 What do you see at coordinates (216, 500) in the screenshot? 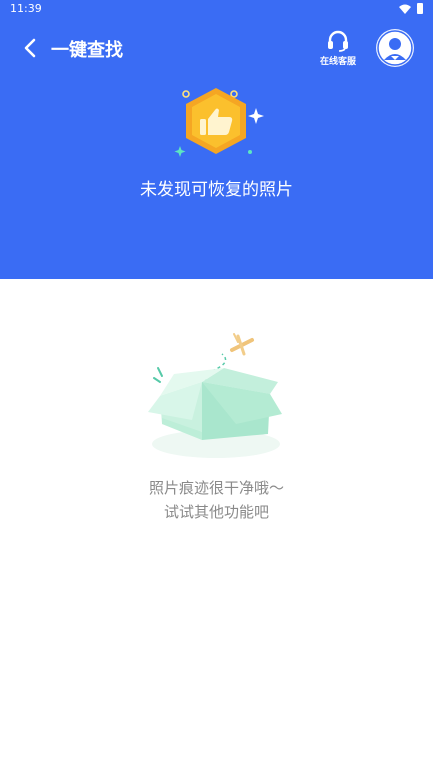
I see `empty-state-message: 照片痕迹很干净哦～ 试试其他功能吧` at bounding box center [216, 500].